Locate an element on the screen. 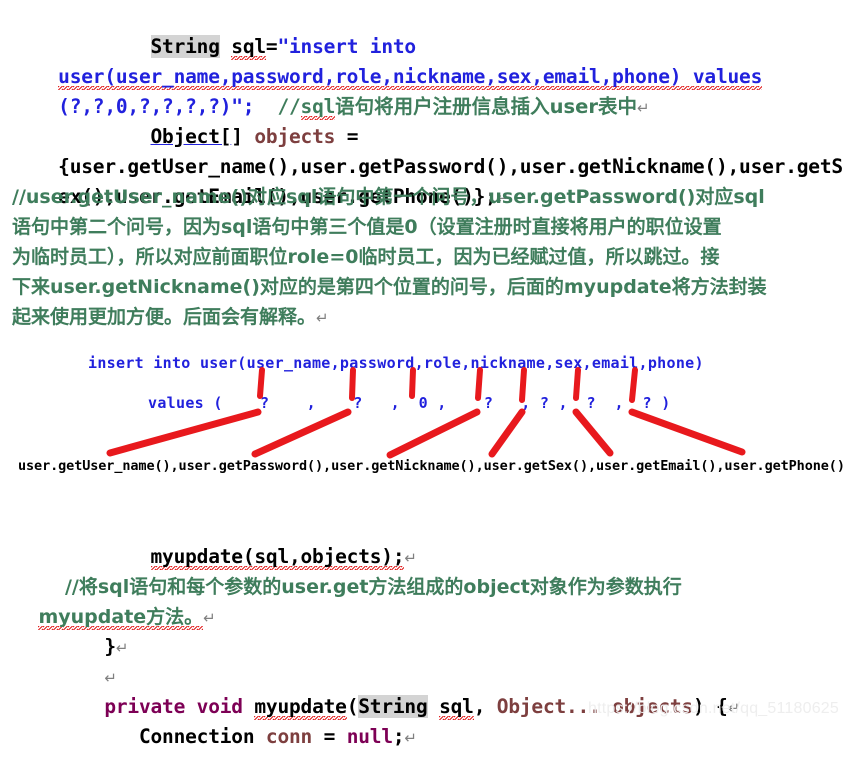 The image size is (847, 783). connector-email-diagonal is located at coordinates (593, 432).